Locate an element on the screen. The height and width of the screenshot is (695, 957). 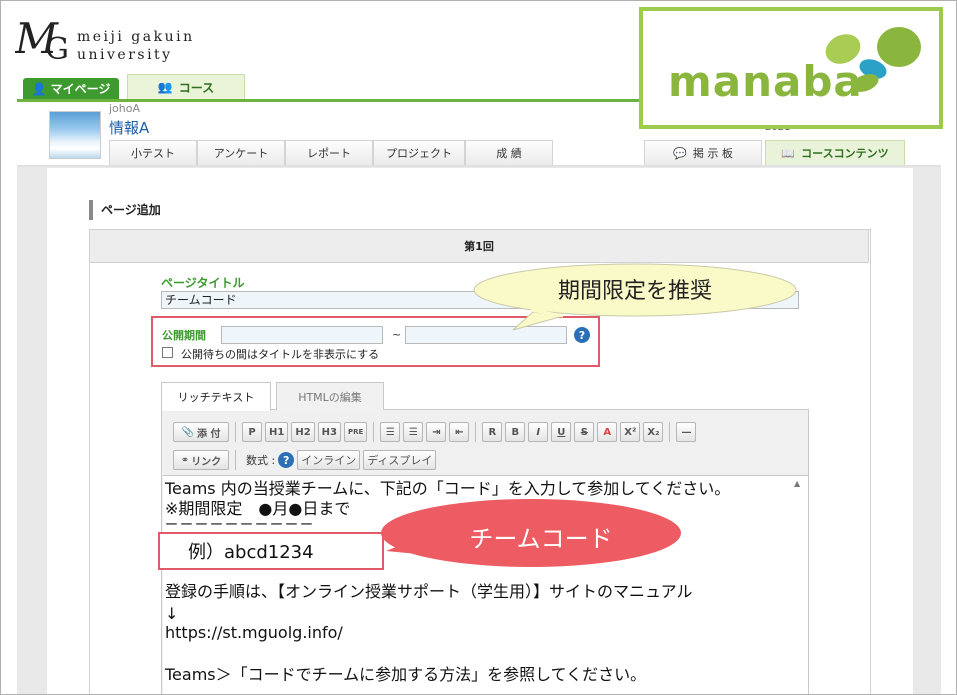
link-button: ⚭ リンク is located at coordinates (201, 460).